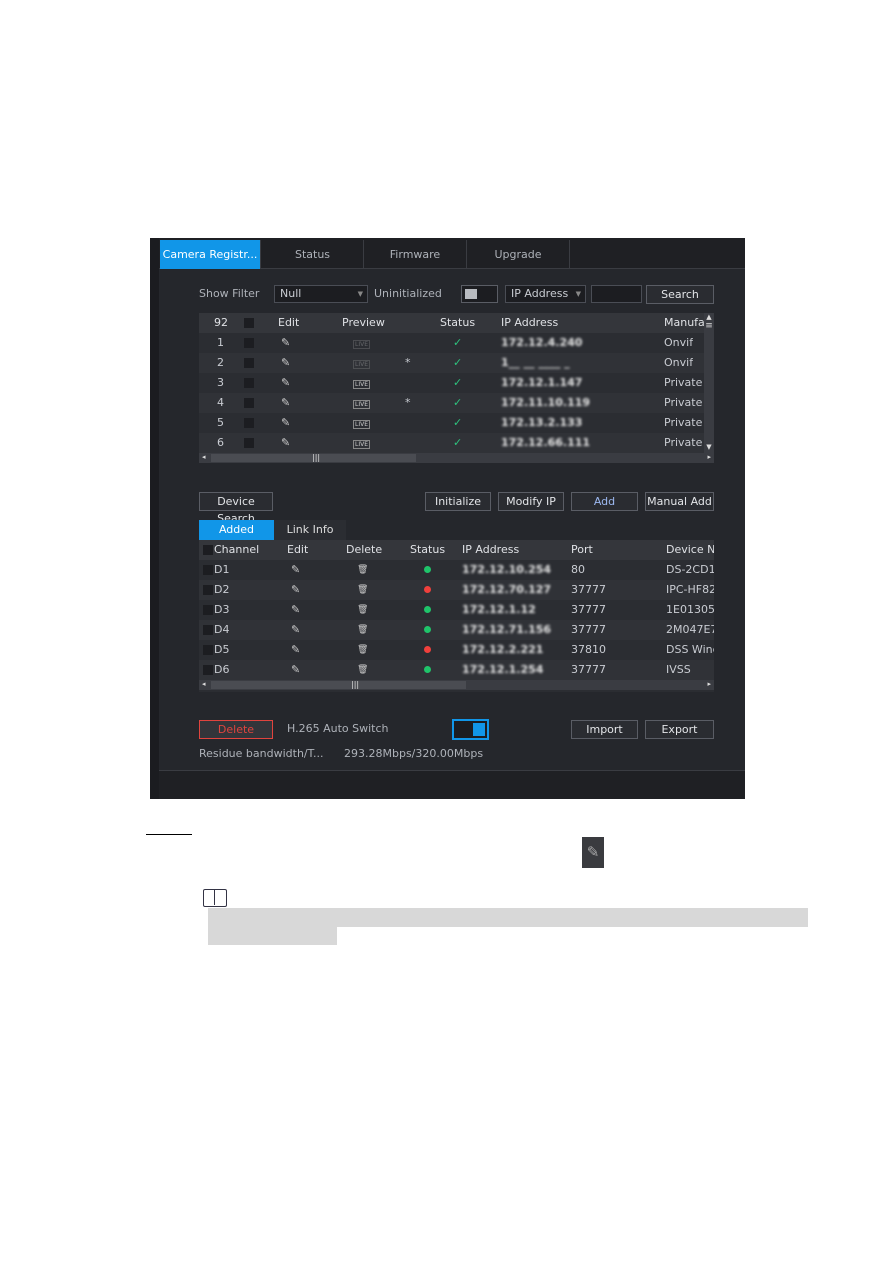 The height and width of the screenshot is (1263, 893). What do you see at coordinates (507, 569) in the screenshot?
I see `ip-address: 172.12.10.254` at bounding box center [507, 569].